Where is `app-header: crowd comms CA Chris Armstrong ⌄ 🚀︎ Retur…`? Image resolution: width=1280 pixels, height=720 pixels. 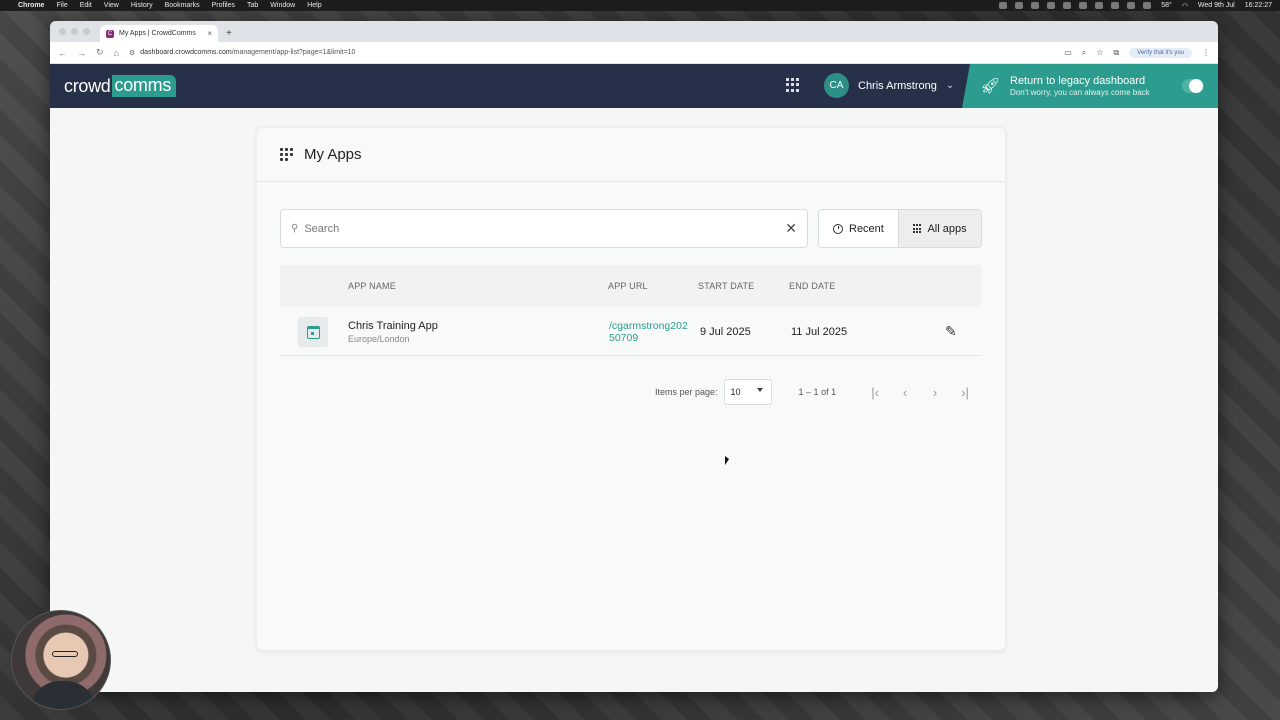 app-header: crowd comms CA Chris Armstrong ⌄ 🚀︎ Retur… is located at coordinates (634, 86).